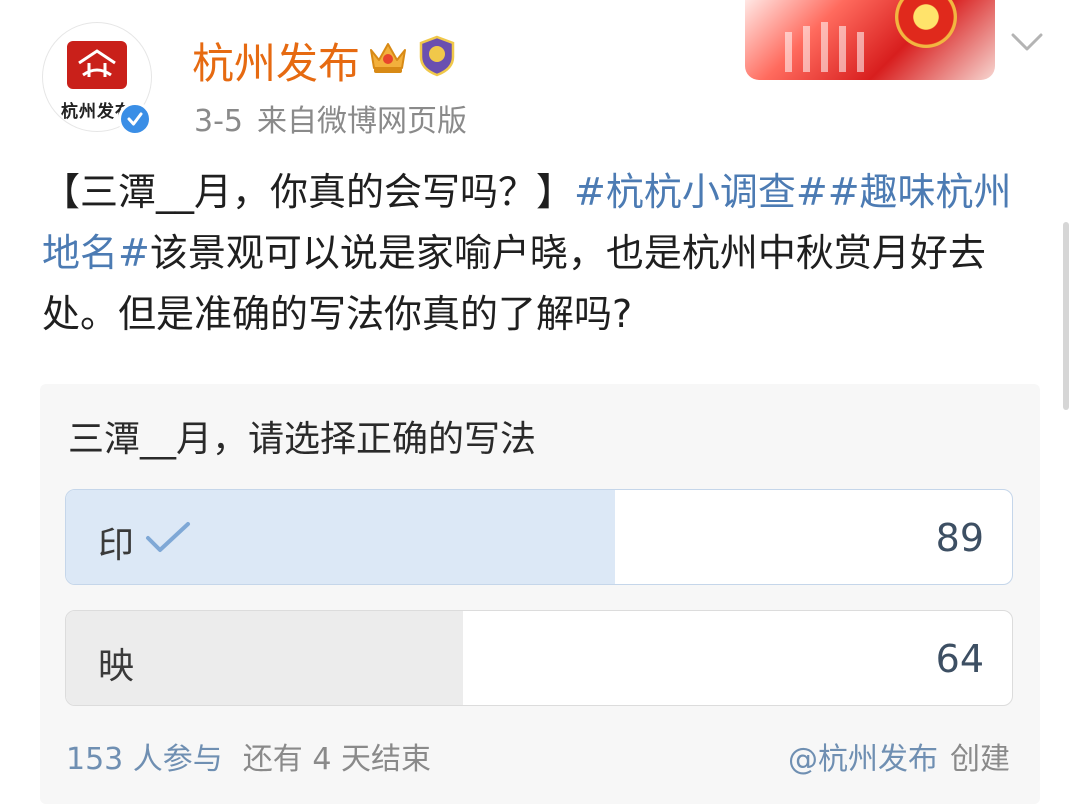  Describe the element at coordinates (863, 759) in the screenshot. I see `creator-link: @杭州发布` at that location.